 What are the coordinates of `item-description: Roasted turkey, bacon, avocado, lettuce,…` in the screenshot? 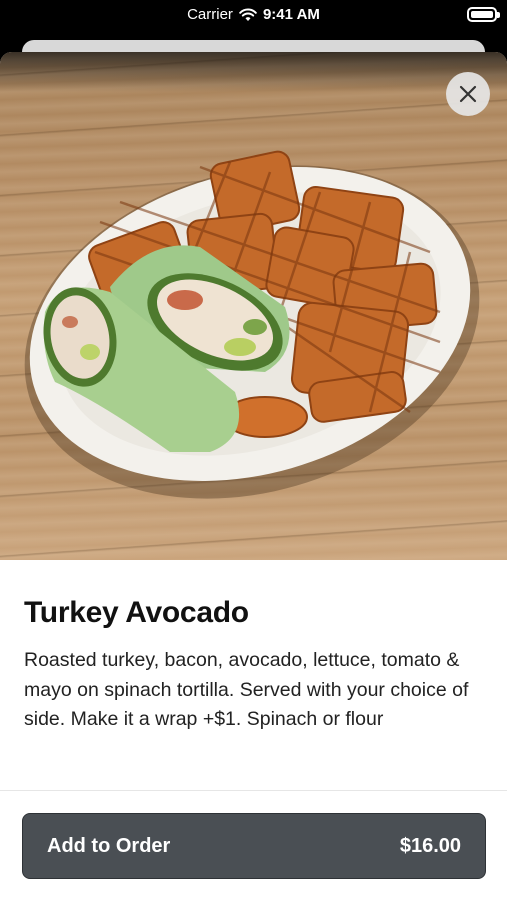 It's located at (246, 689).